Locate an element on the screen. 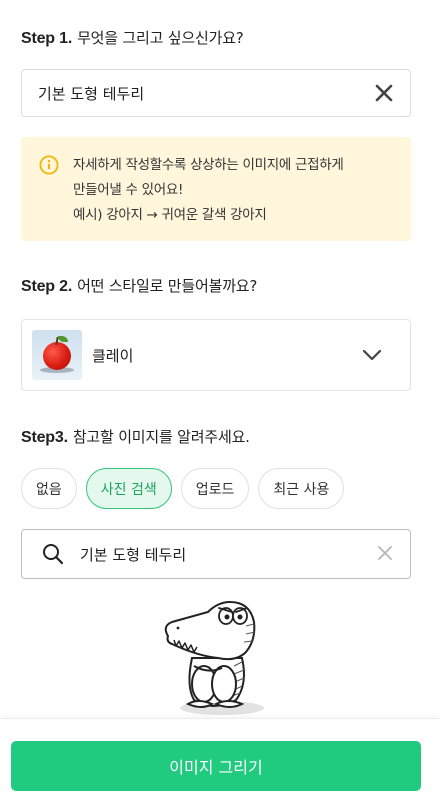  option-upload-chip: 업로드 is located at coordinates (215, 488).